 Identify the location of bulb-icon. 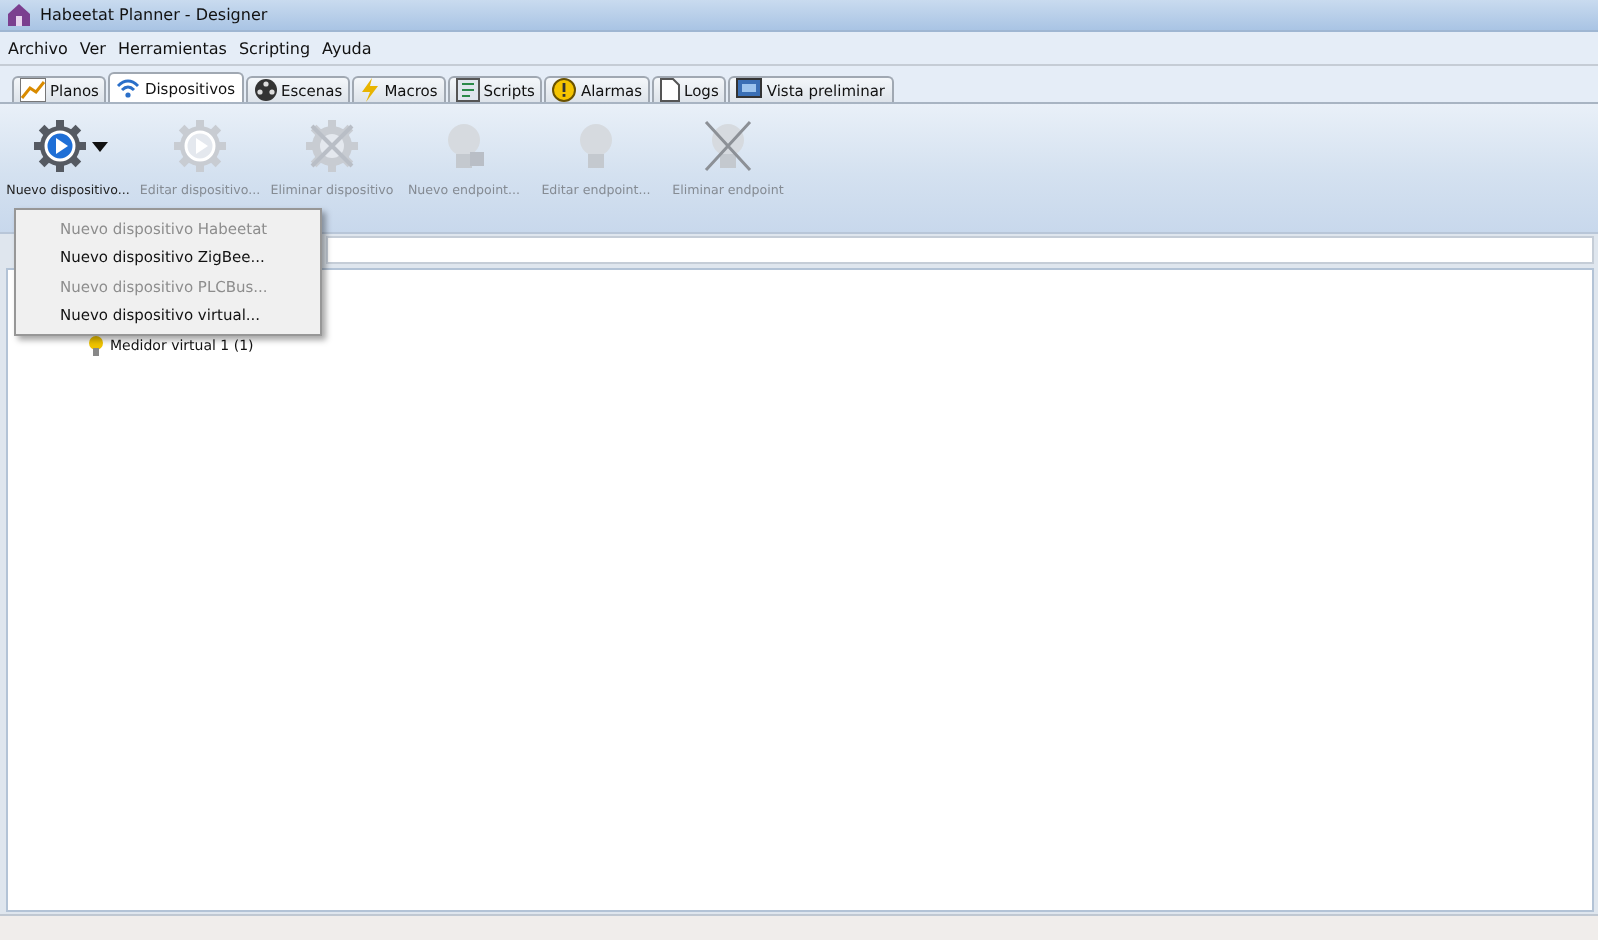
(96, 346).